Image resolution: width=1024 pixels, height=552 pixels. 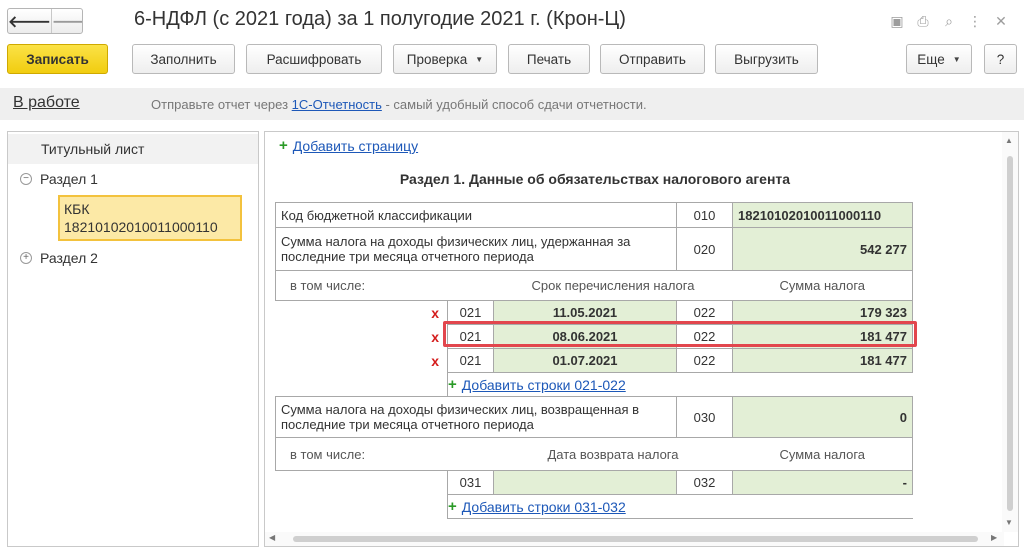 What do you see at coordinates (822, 215) in the screenshot?
I see `kbk-field: 18210102010011000110` at bounding box center [822, 215].